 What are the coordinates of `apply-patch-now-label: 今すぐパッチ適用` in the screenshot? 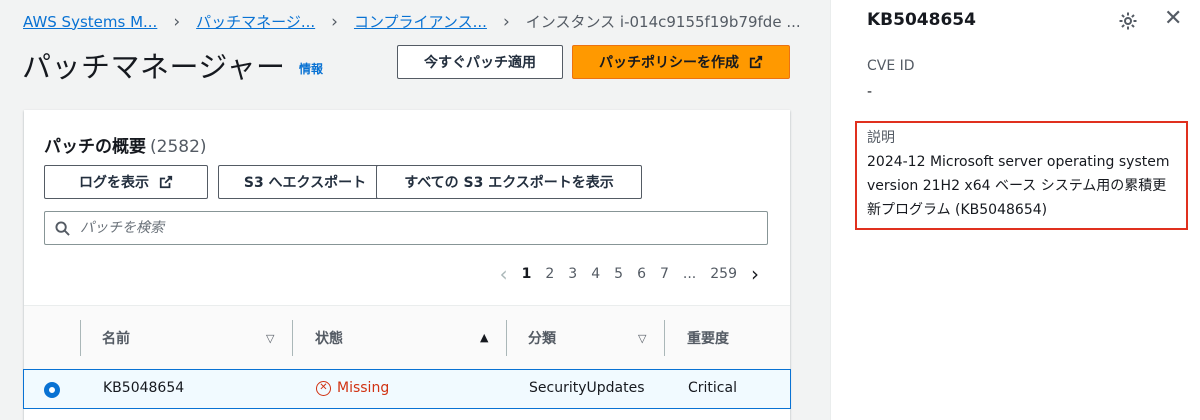 It's located at (480, 63).